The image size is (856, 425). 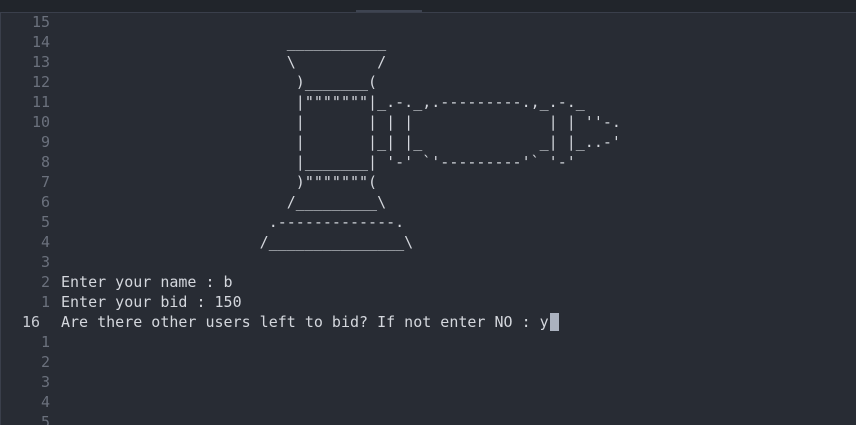 I want to click on ascii-art-line: | | | | | | ''-., so click(x=341, y=122).